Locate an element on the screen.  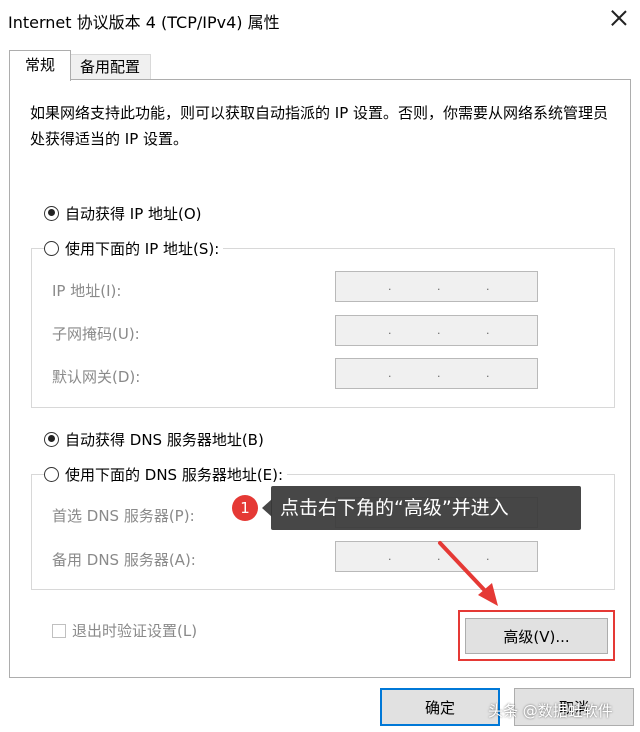
radio-manual-dns-label: 使用下面的 DNS 服务器地址(E): is located at coordinates (174, 474).